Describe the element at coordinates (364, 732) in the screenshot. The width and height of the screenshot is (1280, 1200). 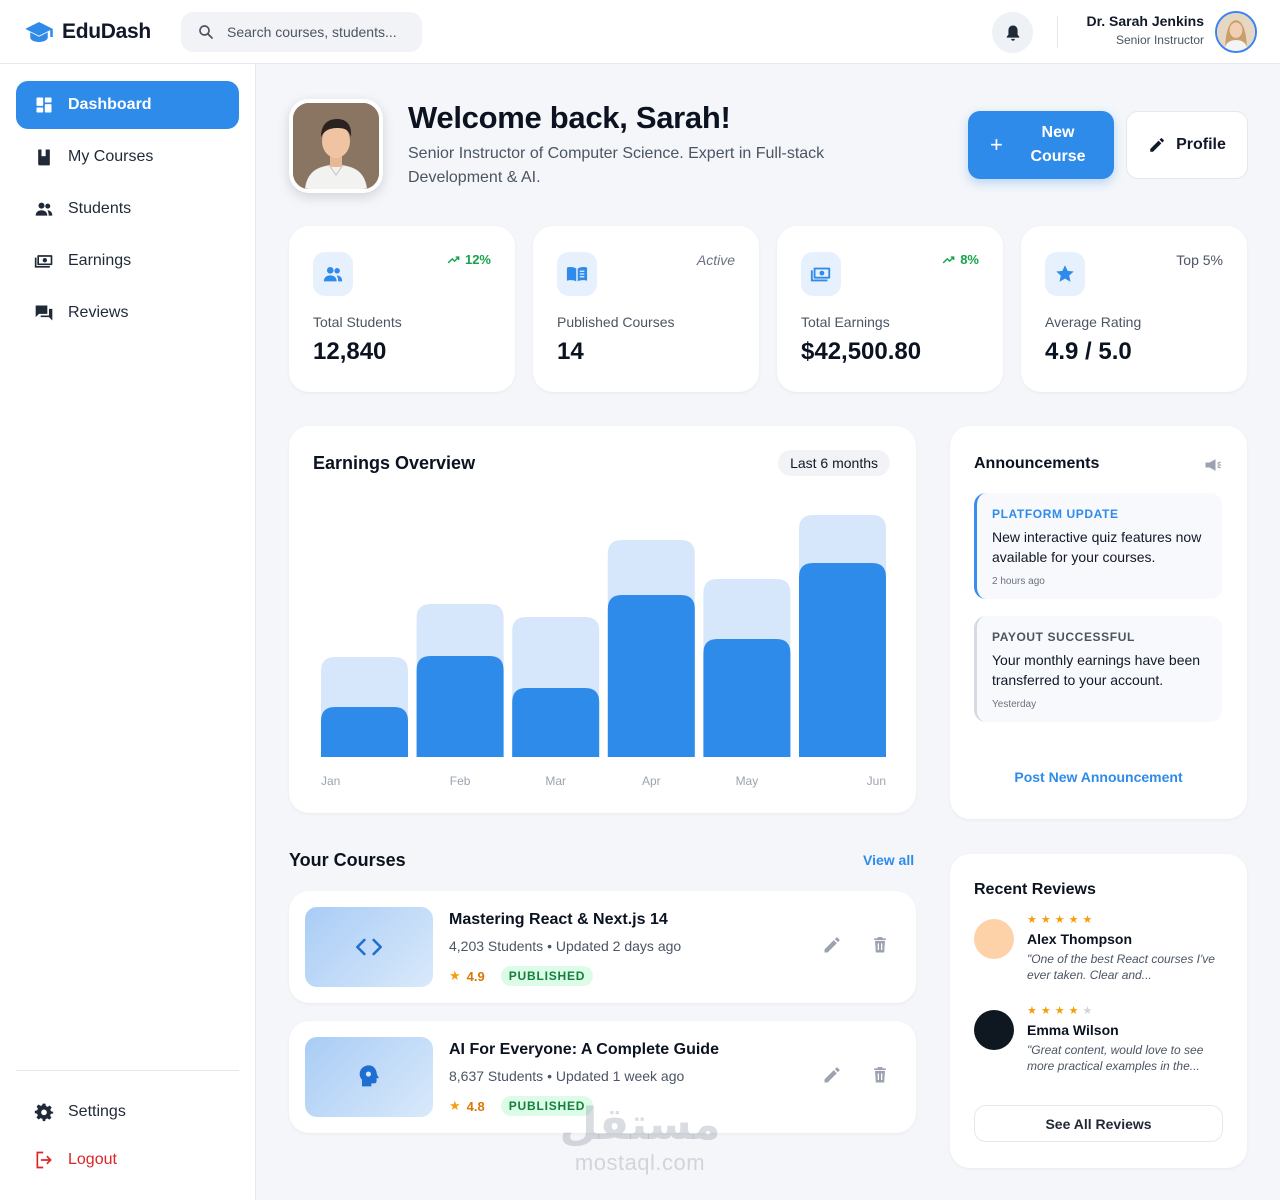
I see `bar-jan` at that location.